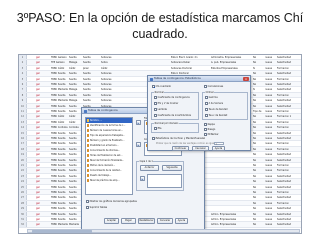 This screenshot has width=320, height=240. What do you see at coordinates (91, 68) in the screenshot?
I see `table-cell: Jerez` at bounding box center [91, 68].